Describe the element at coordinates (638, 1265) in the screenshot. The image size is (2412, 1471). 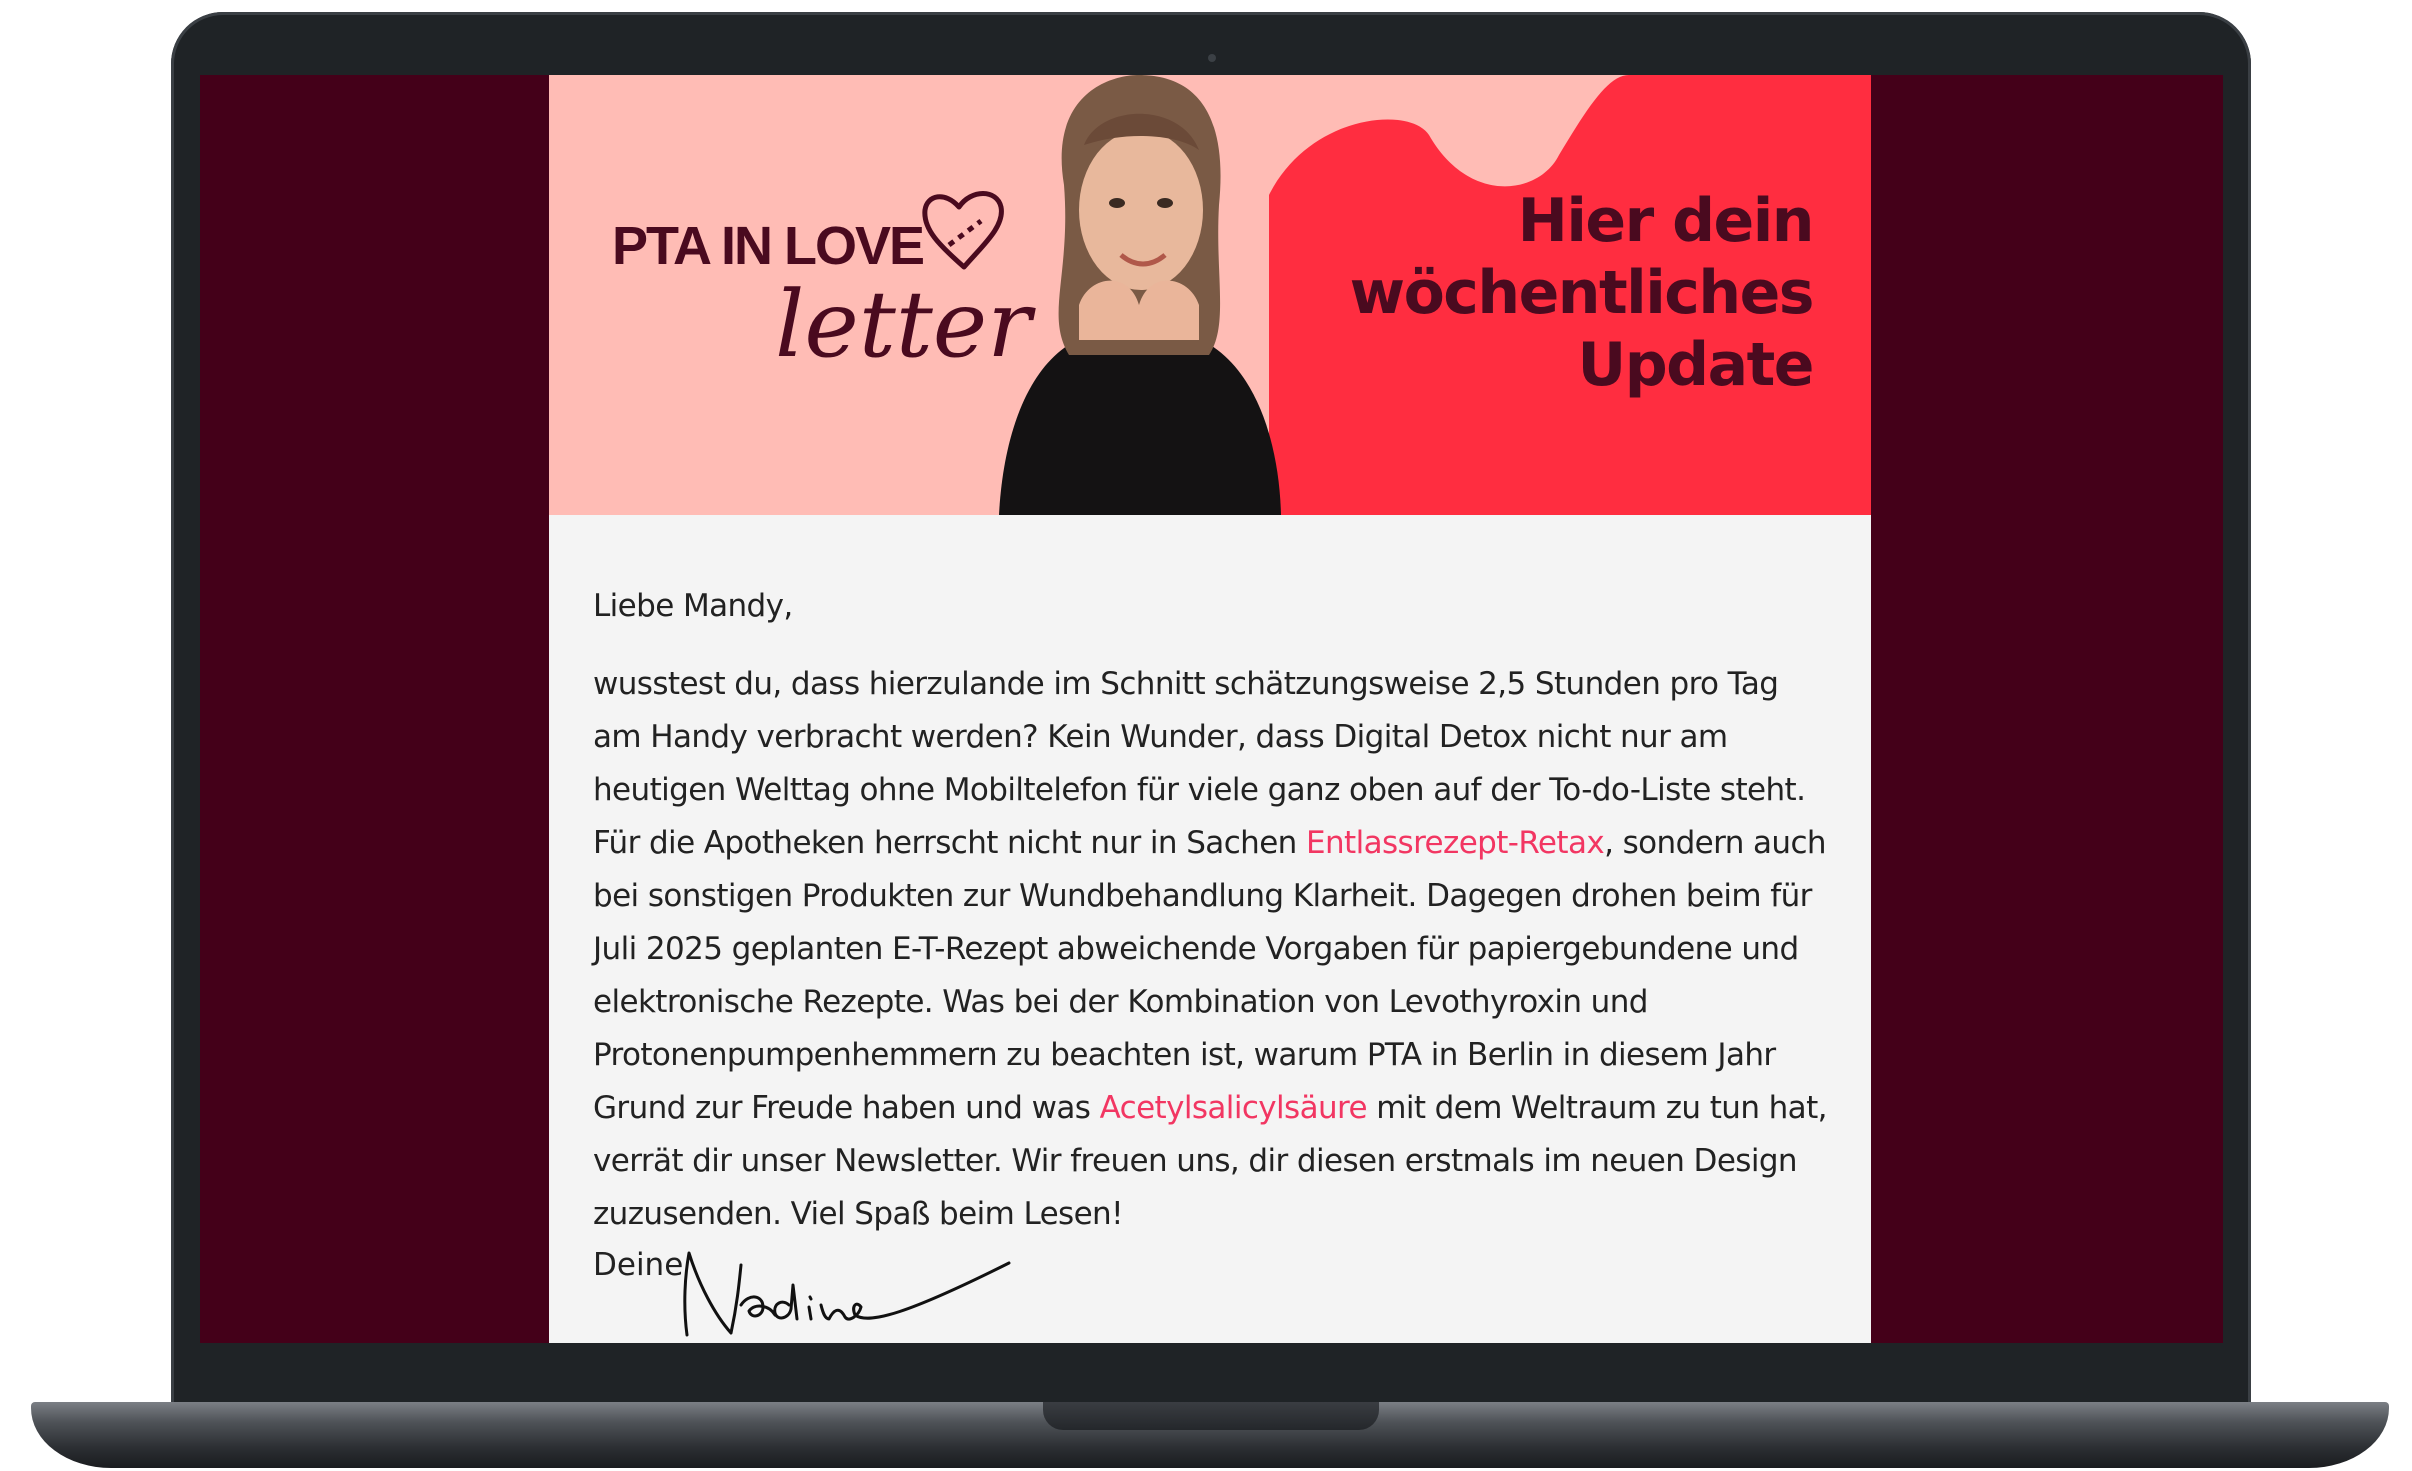
I see `signoff: Deine` at that location.